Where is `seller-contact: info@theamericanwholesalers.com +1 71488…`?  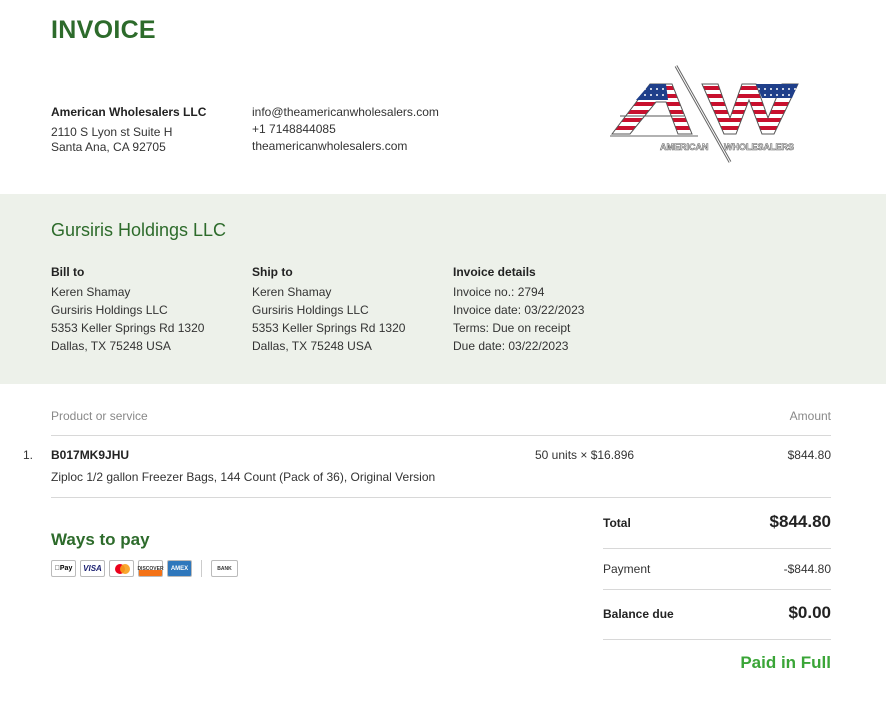
seller-contact: info@theamericanwholesalers.com +1 71488… is located at coordinates (345, 129).